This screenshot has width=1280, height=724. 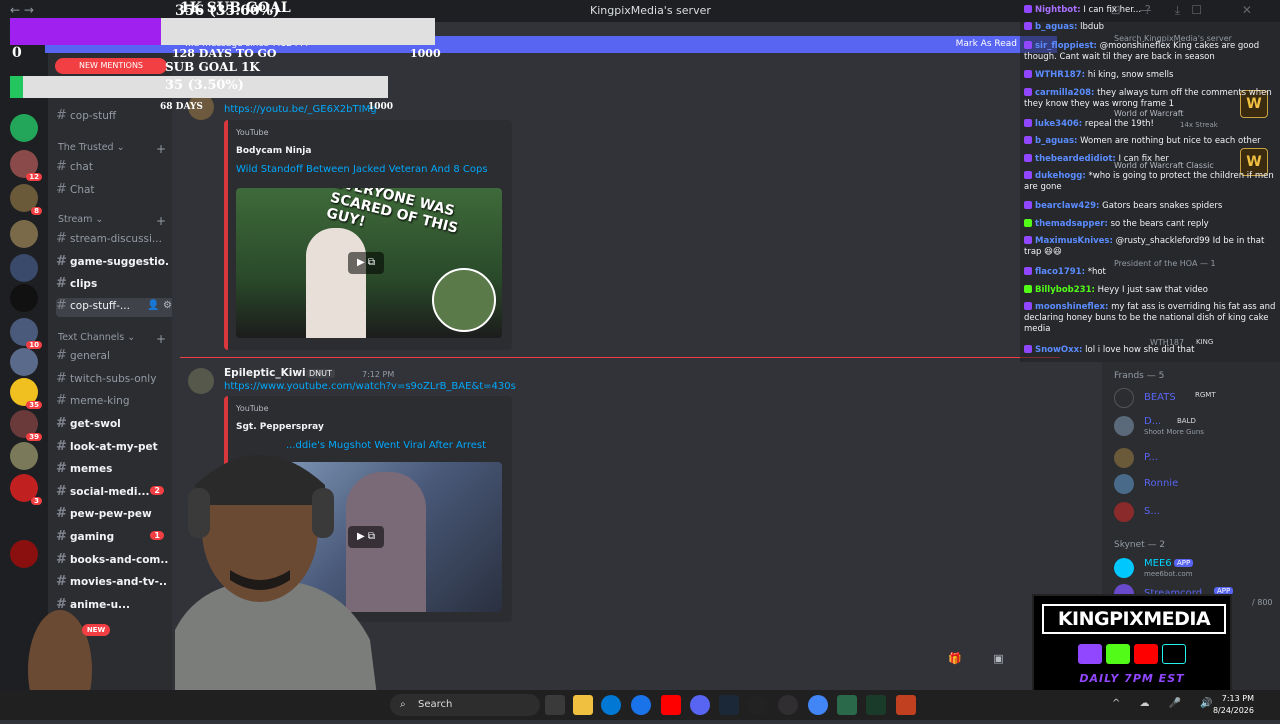 I want to click on chat-counter: / 800, so click(x=1262, y=602).